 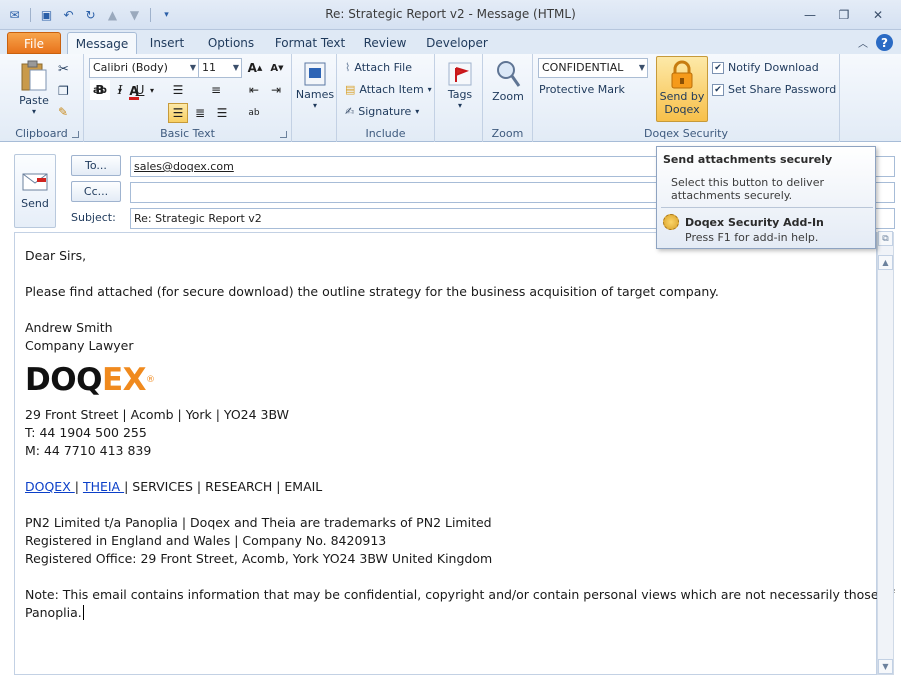 What do you see at coordinates (75, 134) in the screenshot?
I see `clipboard-launcher-icon` at bounding box center [75, 134].